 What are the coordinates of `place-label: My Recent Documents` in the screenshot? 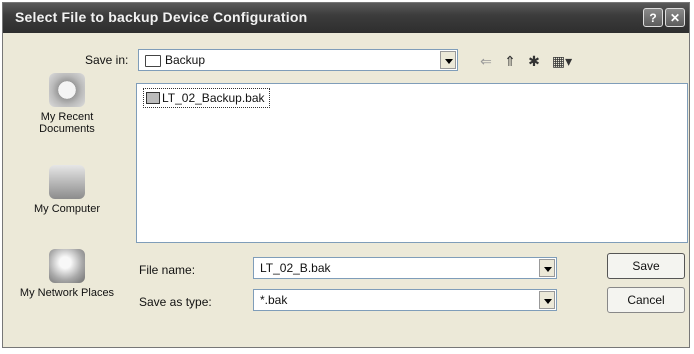 It's located at (67, 123).